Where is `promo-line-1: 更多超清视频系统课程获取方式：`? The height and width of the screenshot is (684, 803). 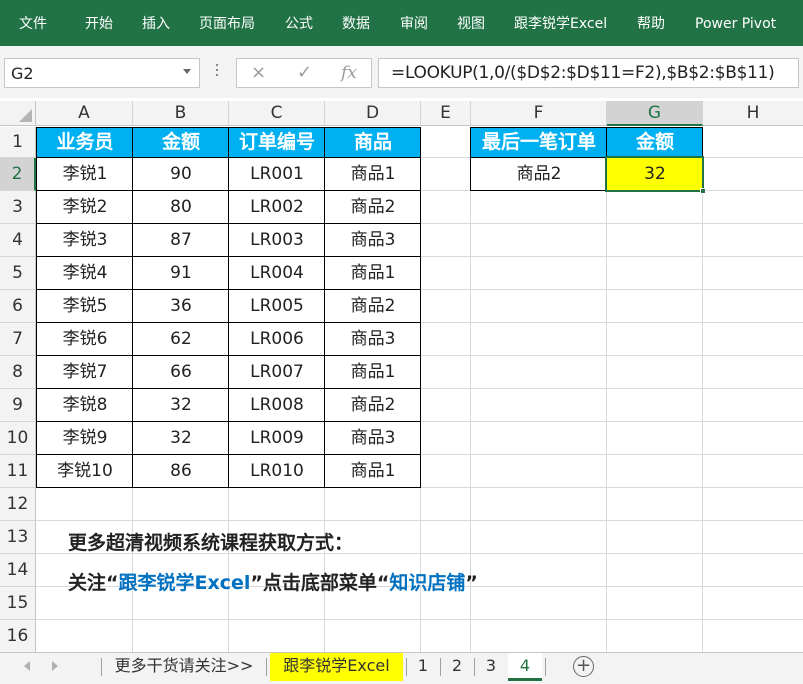 promo-line-1: 更多超清视频系统课程获取方式： is located at coordinates (211, 543).